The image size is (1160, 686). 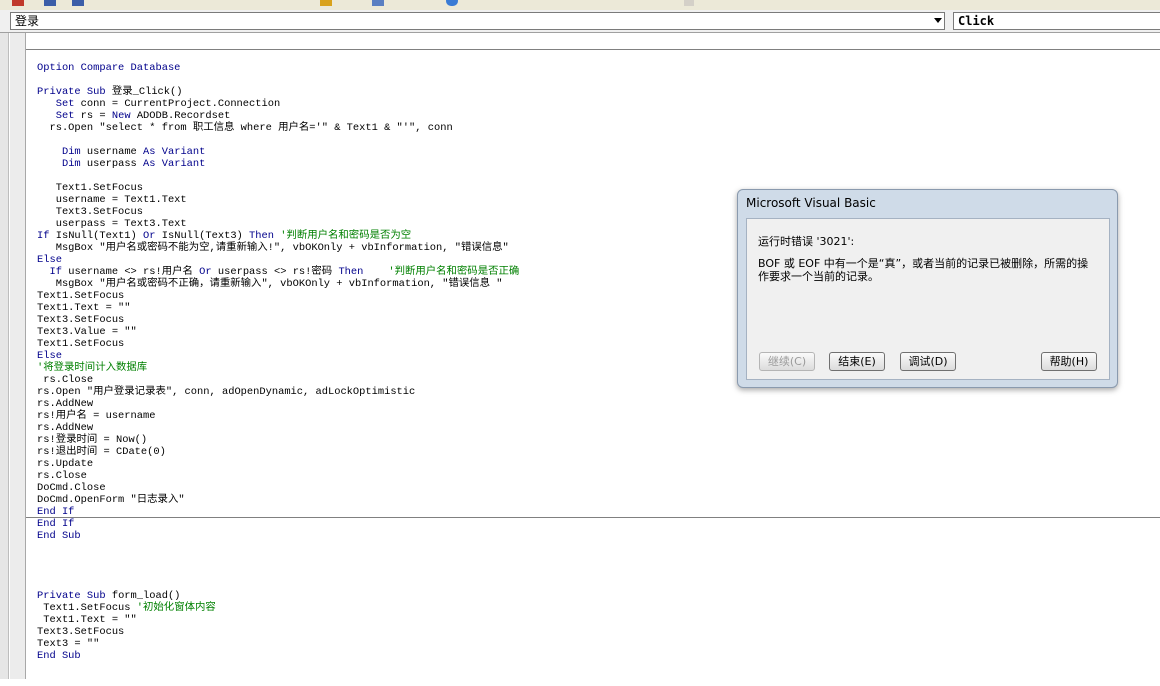 I want to click on code-token: rs!退出时间 = CDate(0), so click(x=101, y=452).